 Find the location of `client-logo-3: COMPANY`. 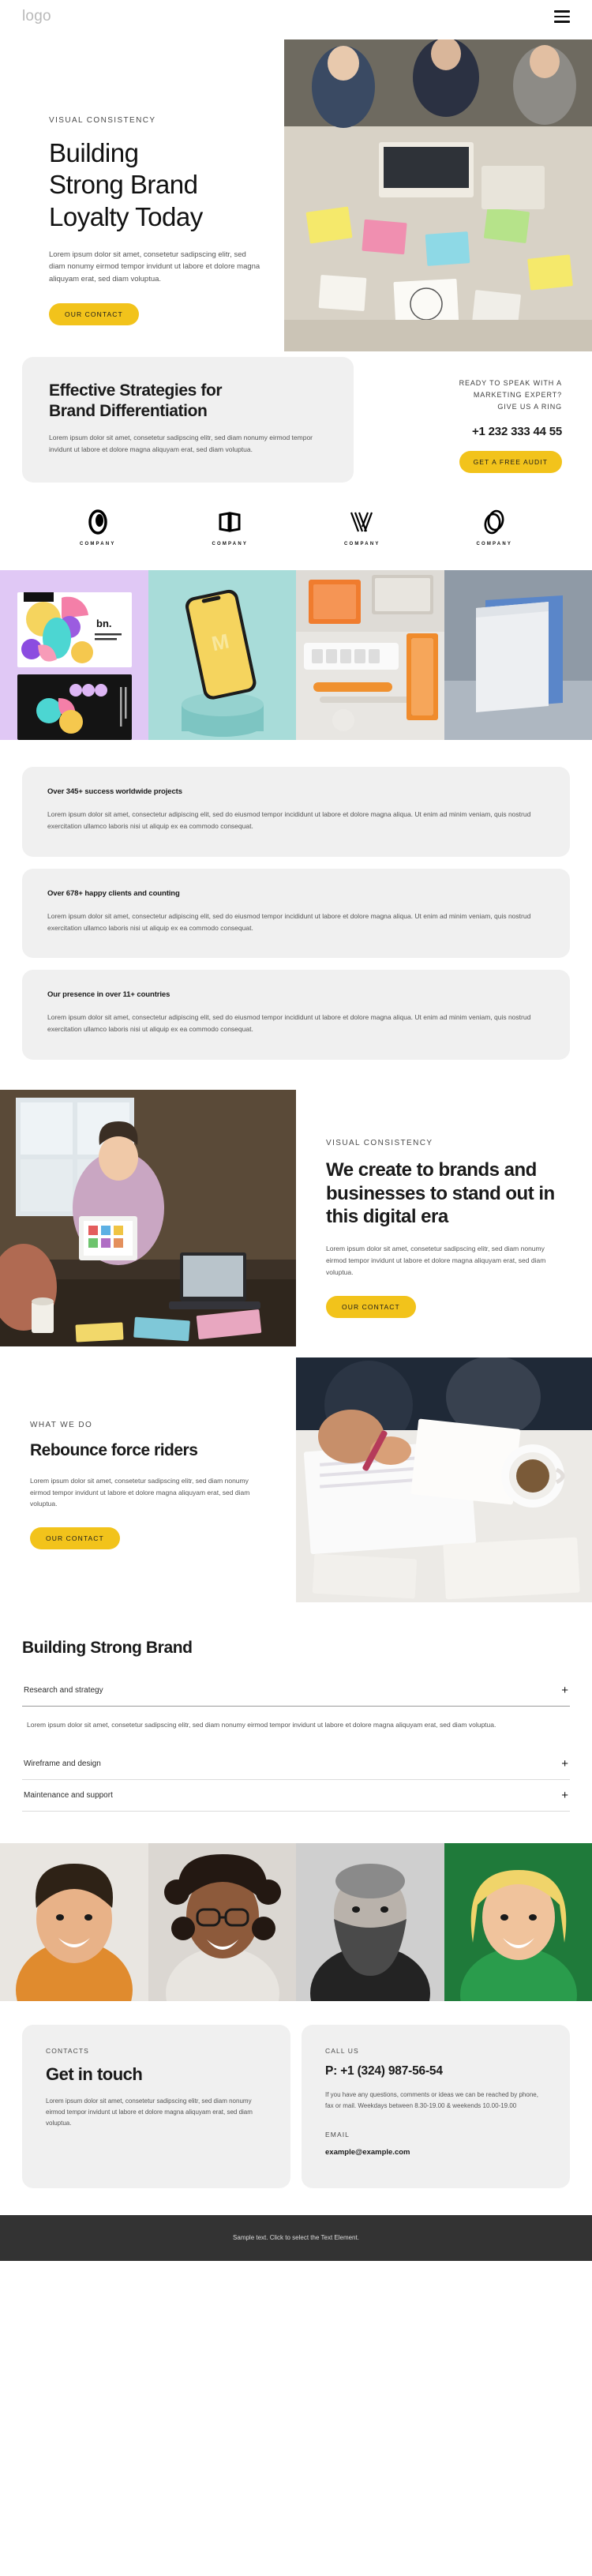

client-logo-3: COMPANY is located at coordinates (362, 527).